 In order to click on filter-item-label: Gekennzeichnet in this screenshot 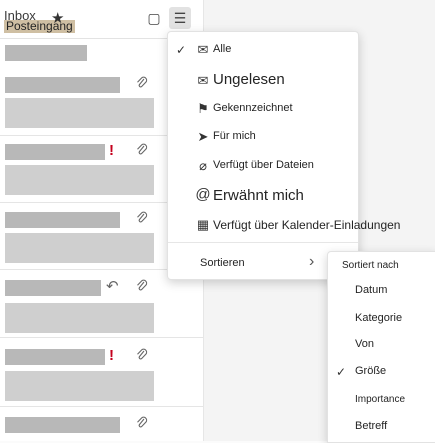, I will do `click(253, 108)`.